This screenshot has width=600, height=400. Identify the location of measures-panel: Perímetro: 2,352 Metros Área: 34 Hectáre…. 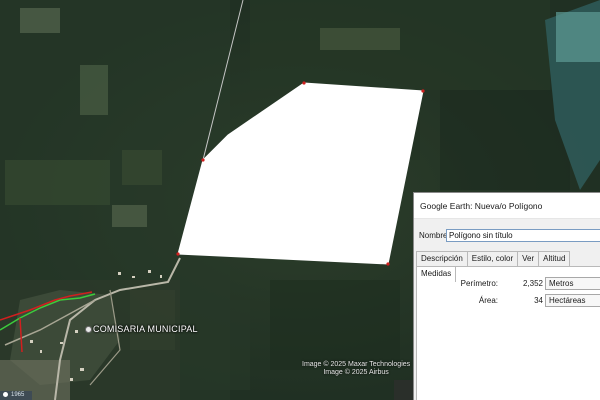
(508, 333).